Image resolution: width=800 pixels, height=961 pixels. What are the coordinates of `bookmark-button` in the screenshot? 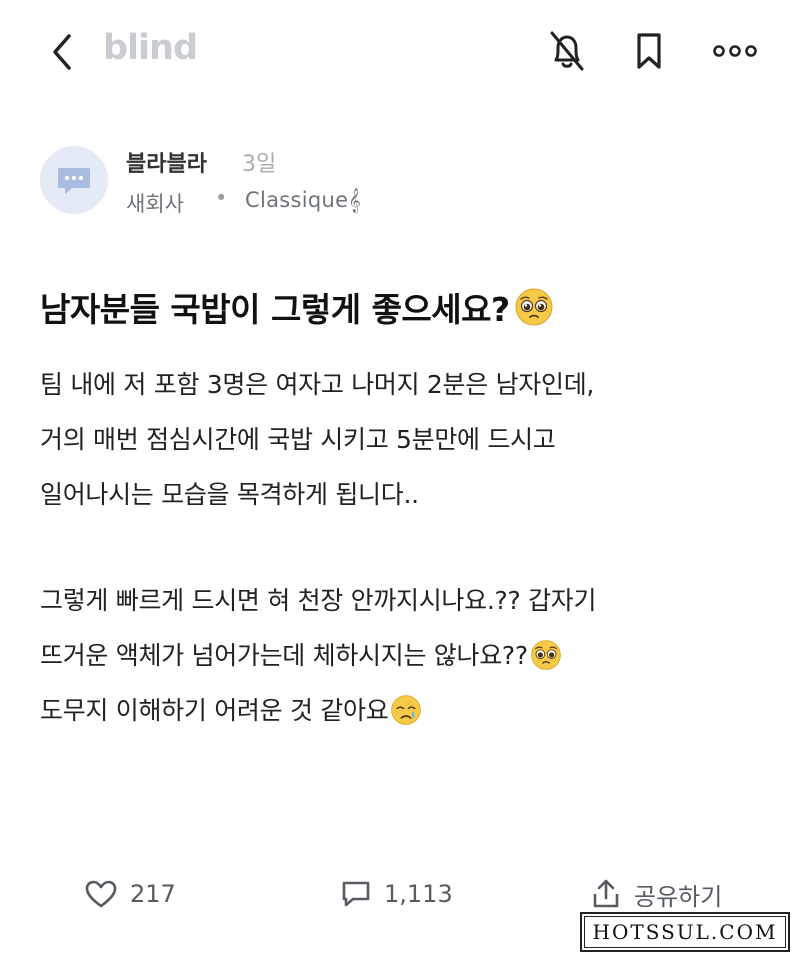 It's located at (649, 51).